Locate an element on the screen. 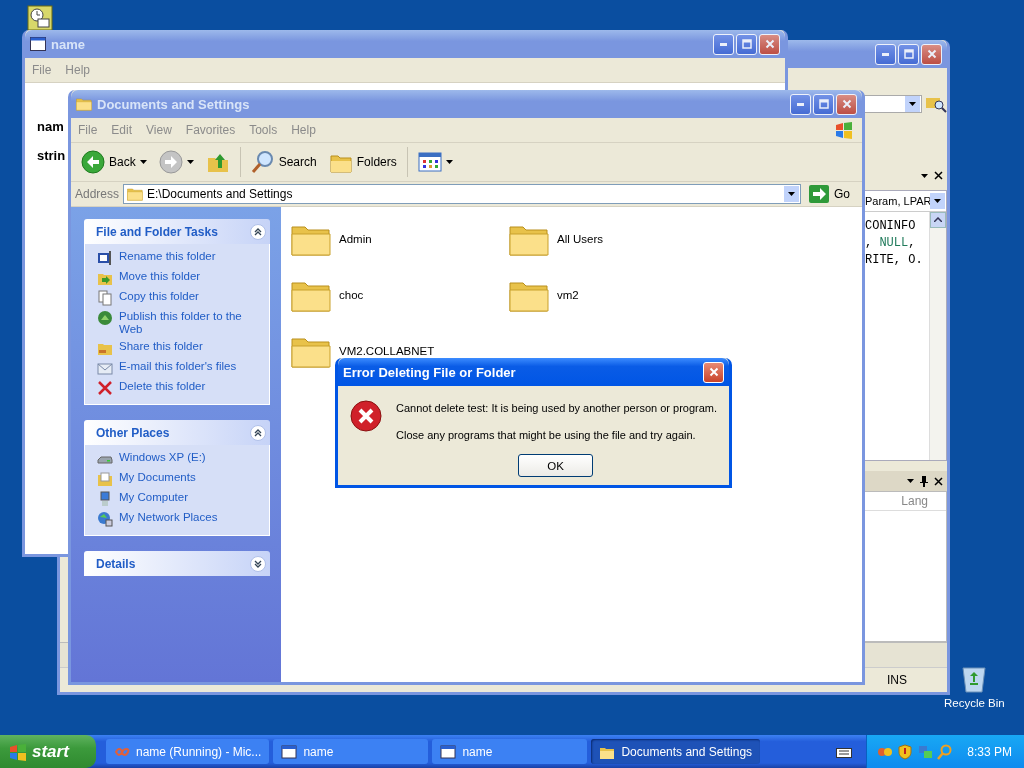  folder-name: vm2 is located at coordinates (568, 295).